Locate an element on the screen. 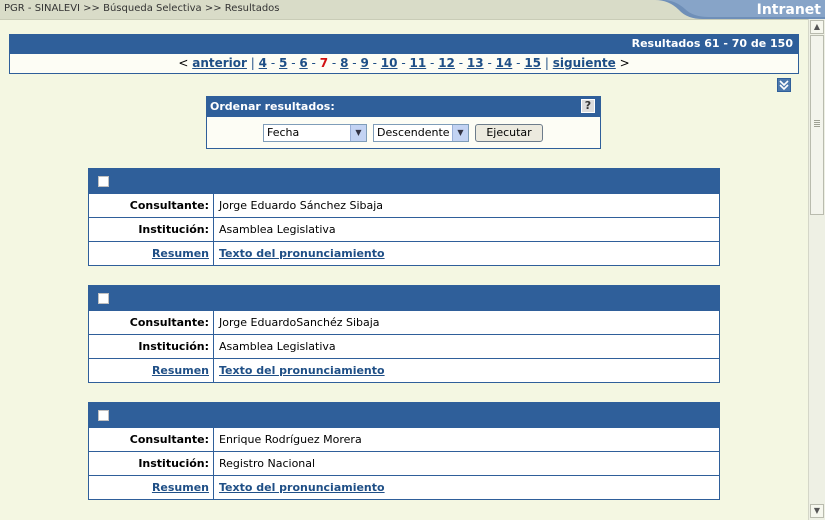 This screenshot has width=825, height=520. sort-panel-header: Ordenar resultados: ? is located at coordinates (403, 107).